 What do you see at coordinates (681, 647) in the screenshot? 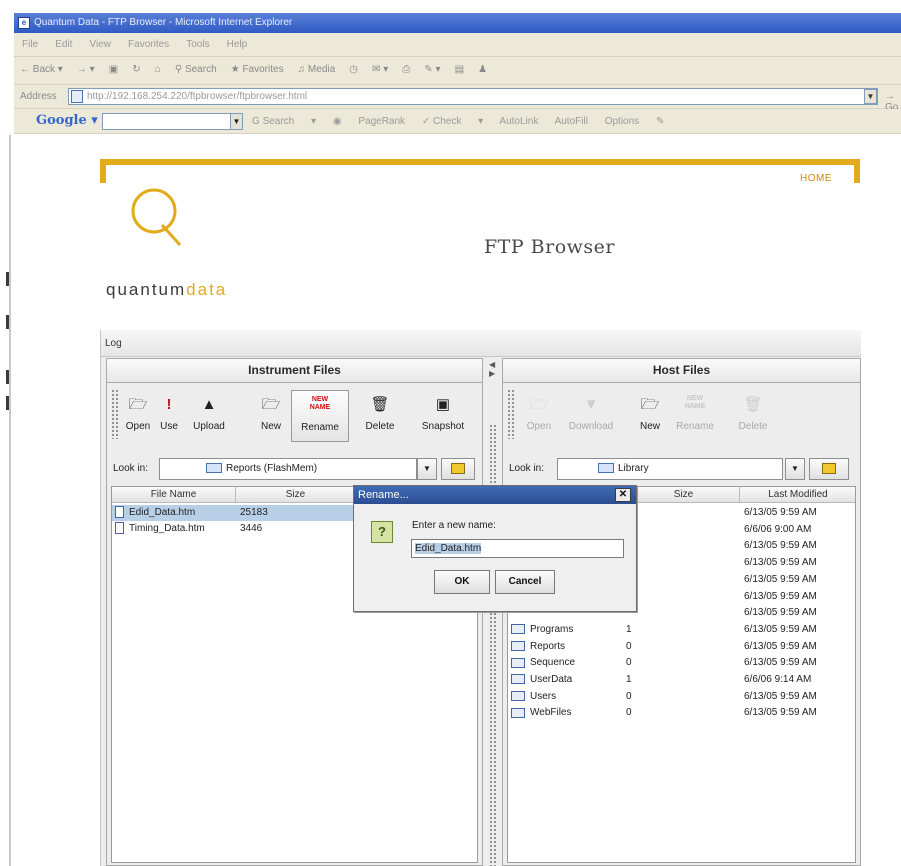
I see `file-row: Reports 0 6/13/05 9:59 AM` at bounding box center [681, 647].